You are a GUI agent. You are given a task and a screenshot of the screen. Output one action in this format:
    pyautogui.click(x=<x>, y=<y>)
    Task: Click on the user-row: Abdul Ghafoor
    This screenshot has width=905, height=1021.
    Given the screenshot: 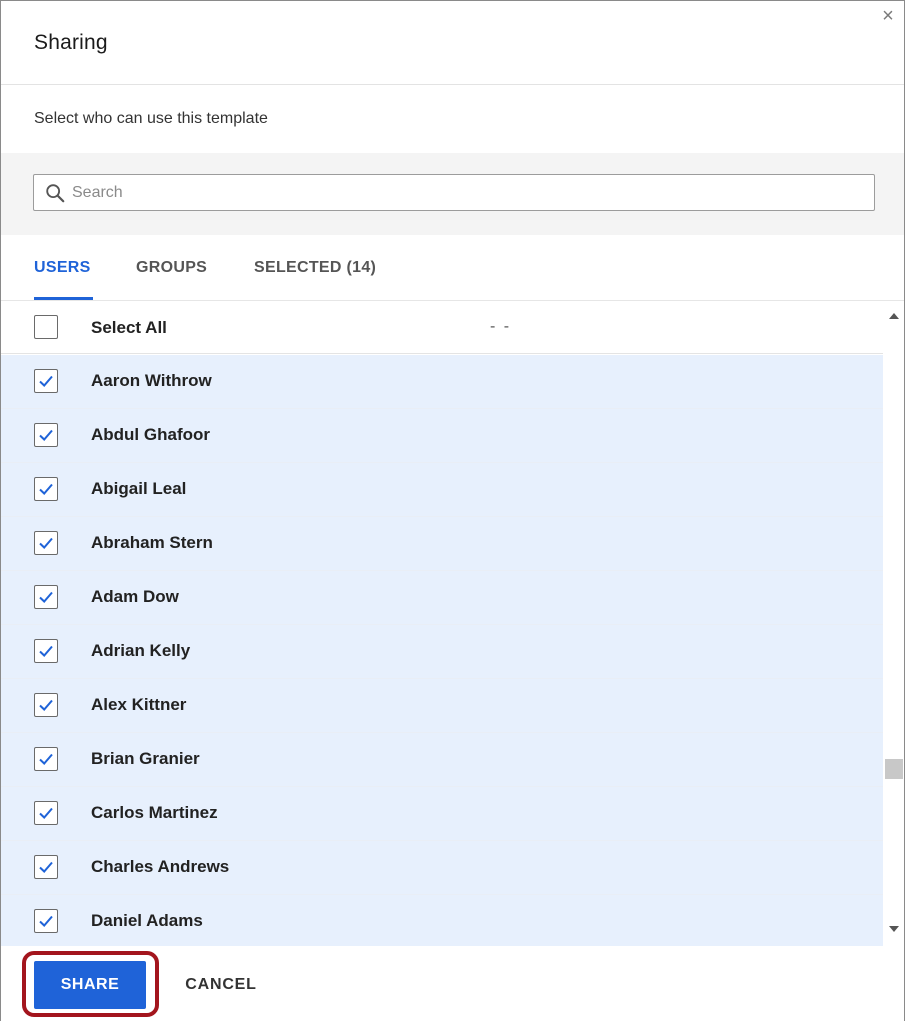 What is the action you would take?
    pyautogui.click(x=442, y=436)
    